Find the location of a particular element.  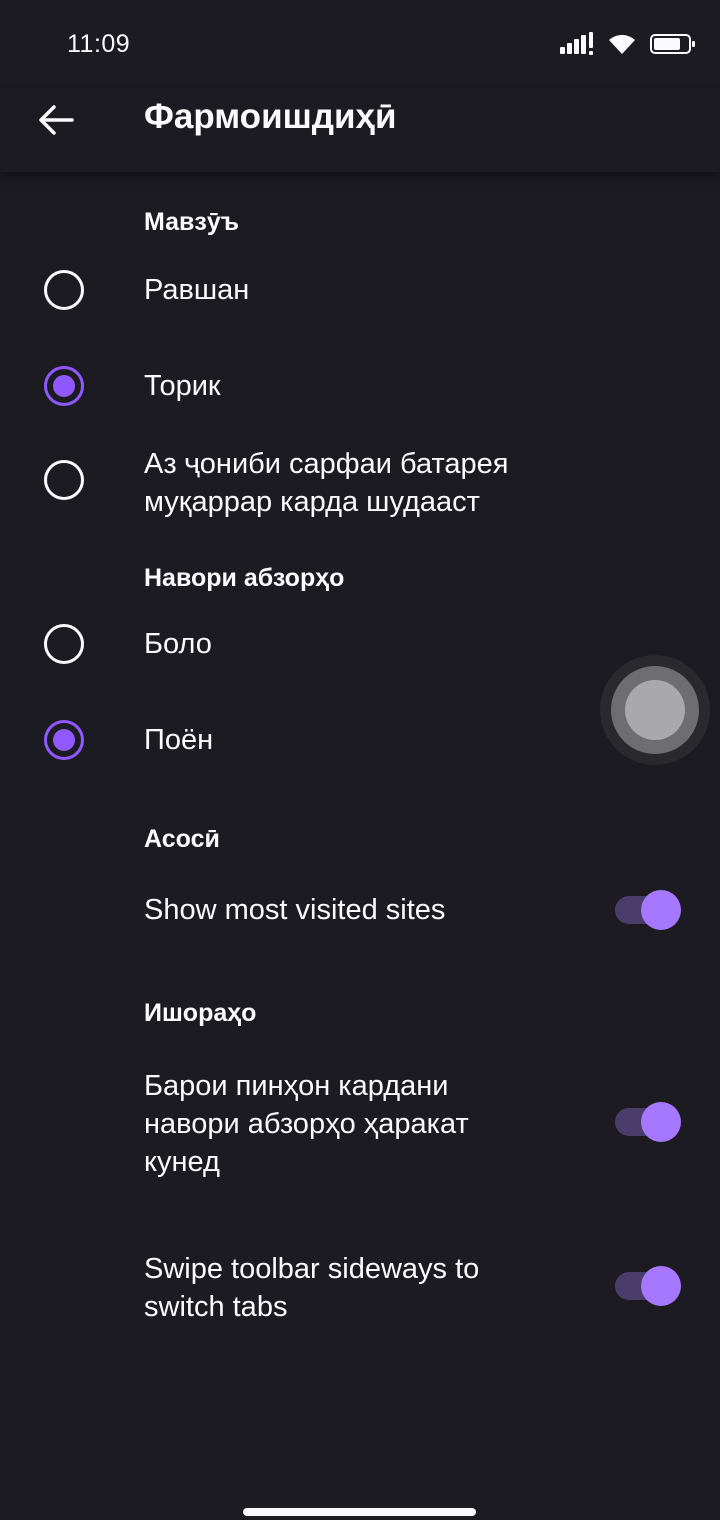

page-title: Фармоишдиҳӣ is located at coordinates (270, 116).